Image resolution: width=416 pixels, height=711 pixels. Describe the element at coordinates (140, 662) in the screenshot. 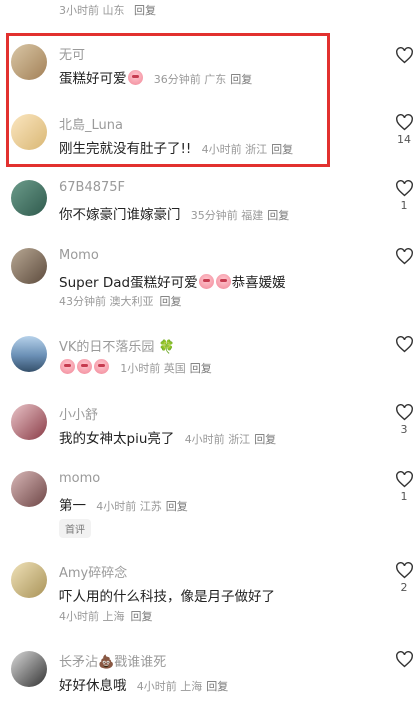

I see `username-text: 戳谁谁死` at that location.